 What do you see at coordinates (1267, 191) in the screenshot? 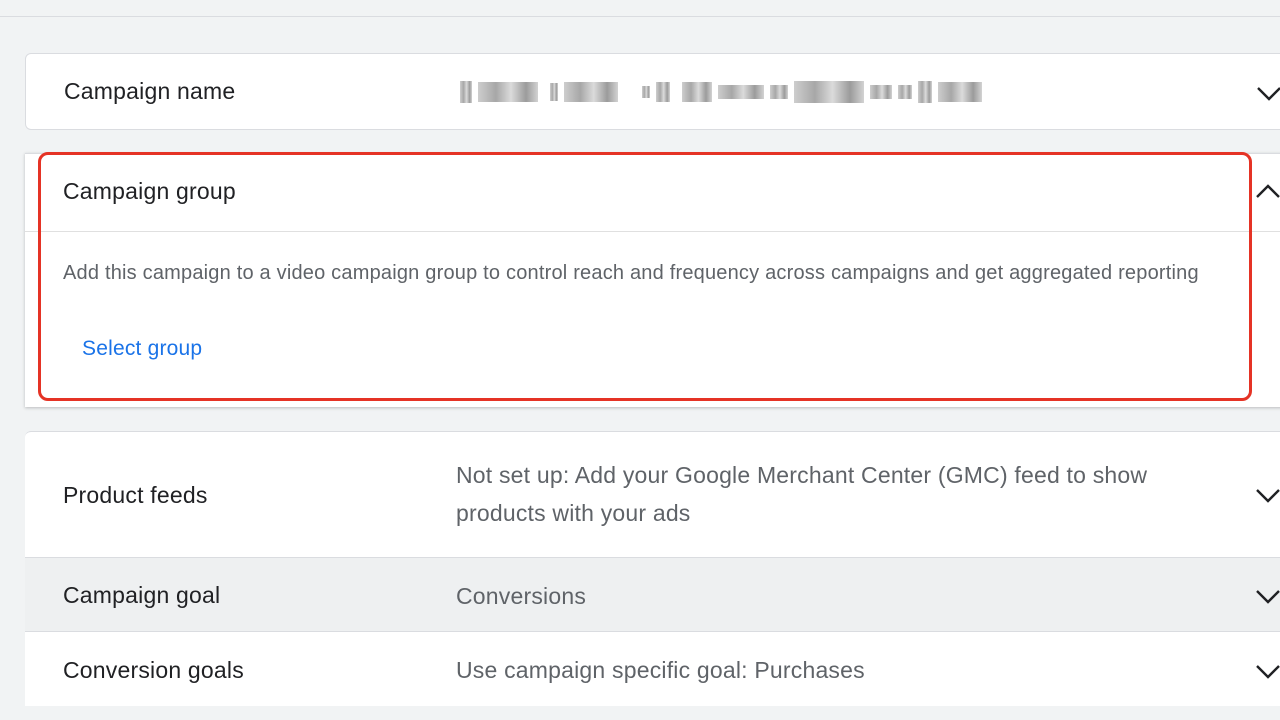
I see `chevron-up-icon` at bounding box center [1267, 191].